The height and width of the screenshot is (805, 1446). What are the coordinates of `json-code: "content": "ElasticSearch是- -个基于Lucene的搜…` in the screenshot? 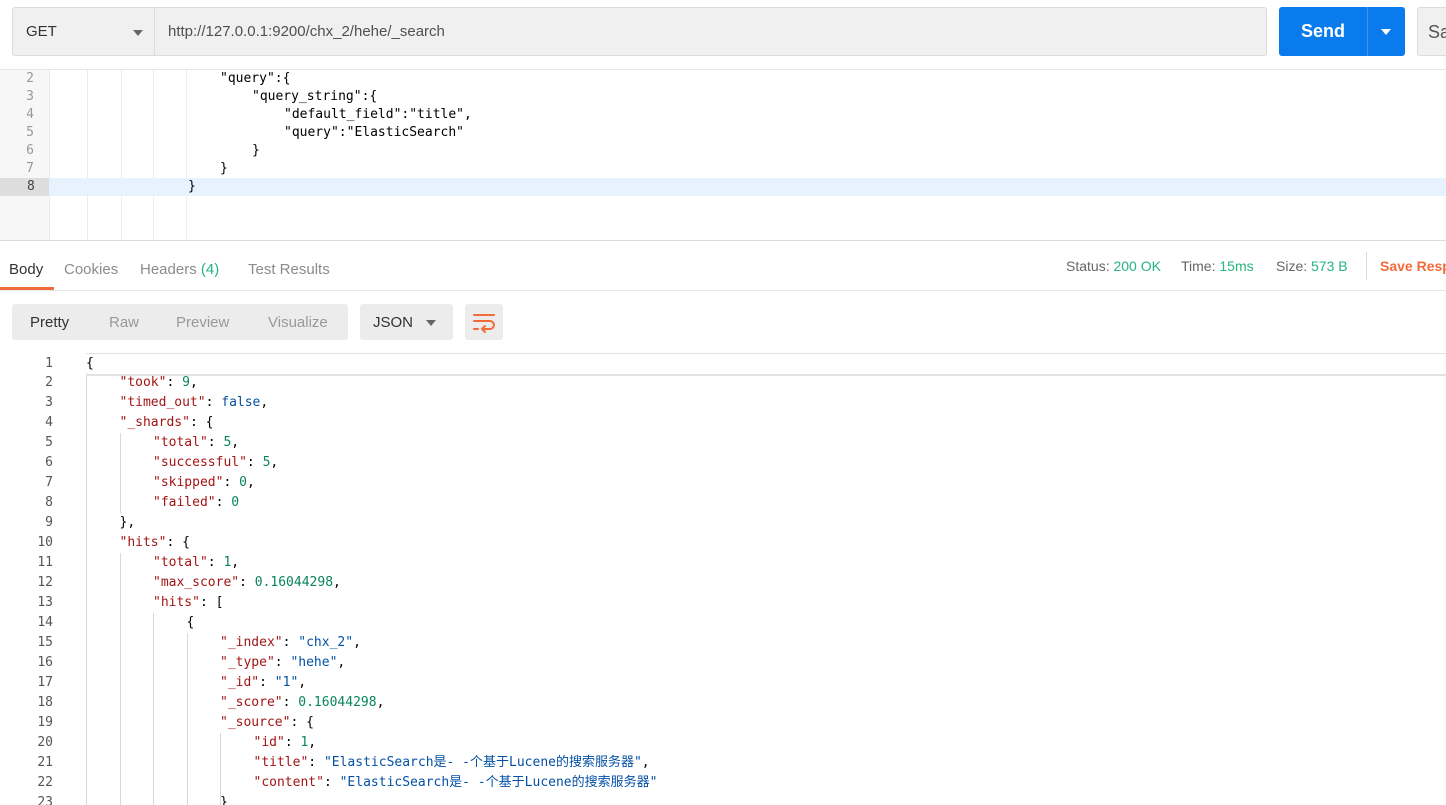 It's located at (455, 782).